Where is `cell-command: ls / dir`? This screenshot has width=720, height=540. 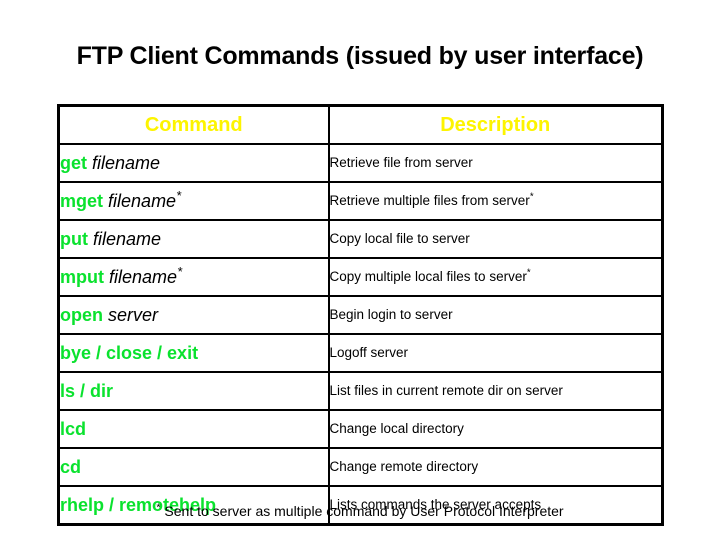 cell-command: ls / dir is located at coordinates (193, 391).